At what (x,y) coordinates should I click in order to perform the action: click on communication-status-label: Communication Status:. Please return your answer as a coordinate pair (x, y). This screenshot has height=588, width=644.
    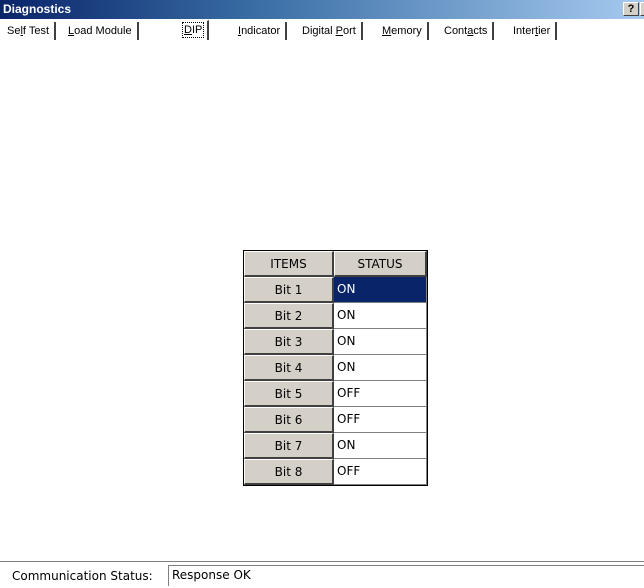
    Looking at the image, I should click on (82, 576).